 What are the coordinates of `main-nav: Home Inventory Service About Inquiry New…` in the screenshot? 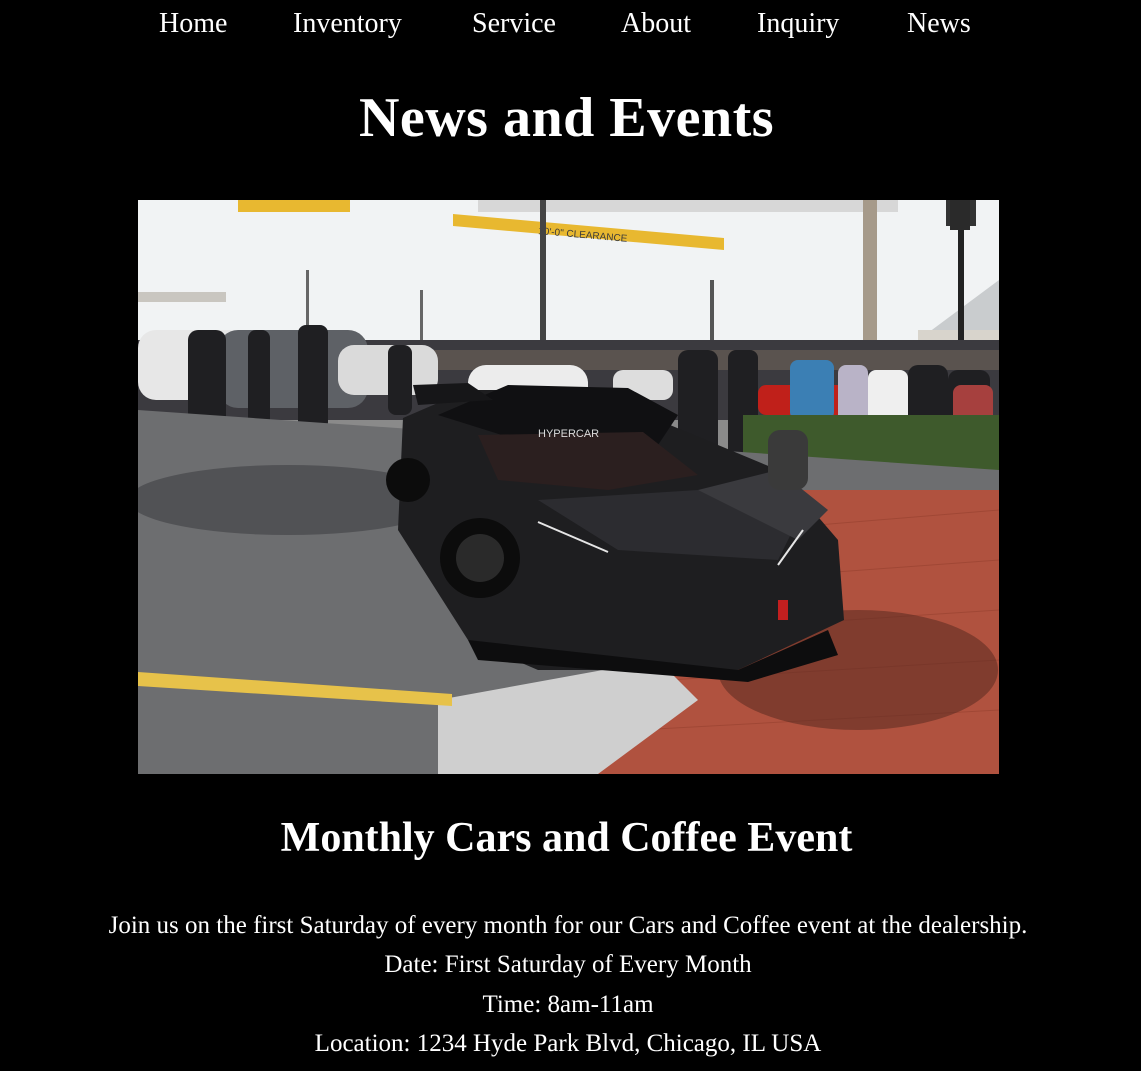 It's located at (570, 28).